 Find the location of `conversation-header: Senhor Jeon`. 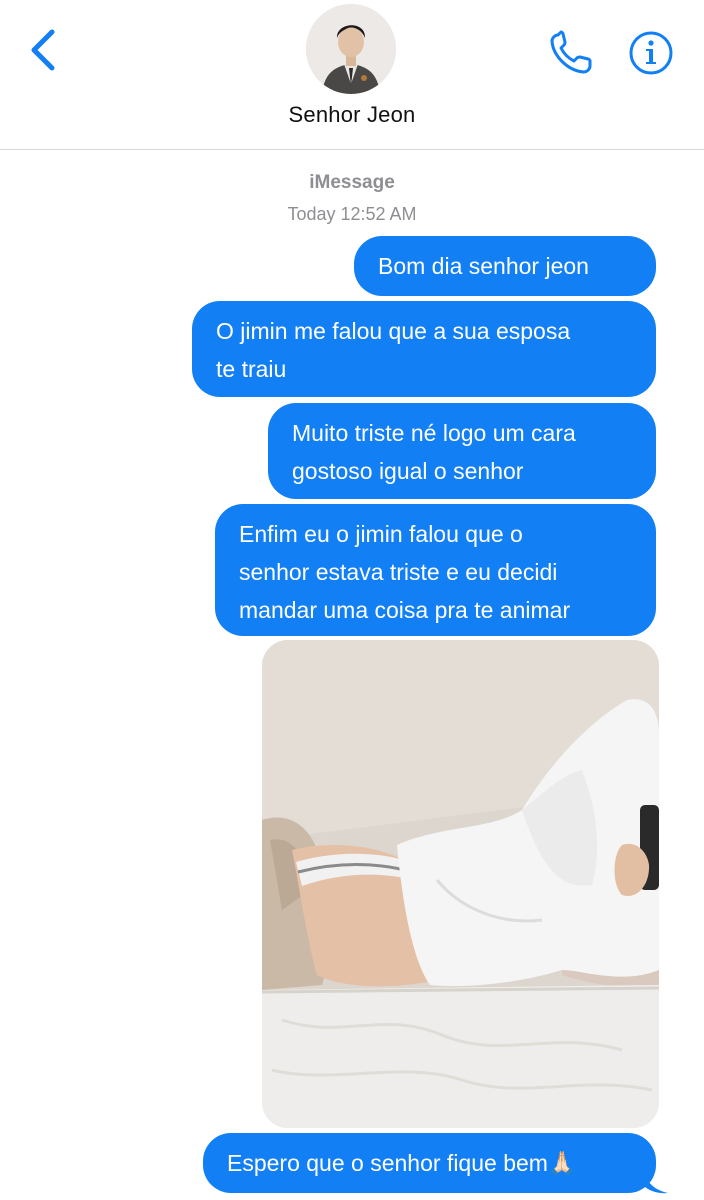

conversation-header: Senhor Jeon is located at coordinates (352, 75).